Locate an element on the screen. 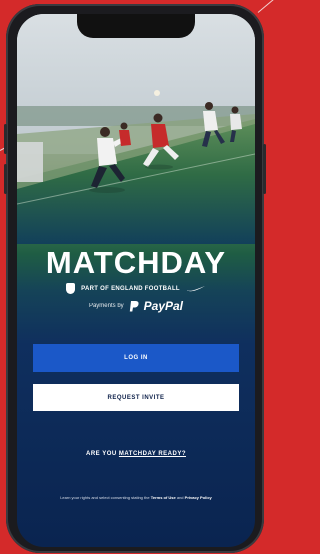  privacy-policy-link: Privacy Policy is located at coordinates (198, 497).